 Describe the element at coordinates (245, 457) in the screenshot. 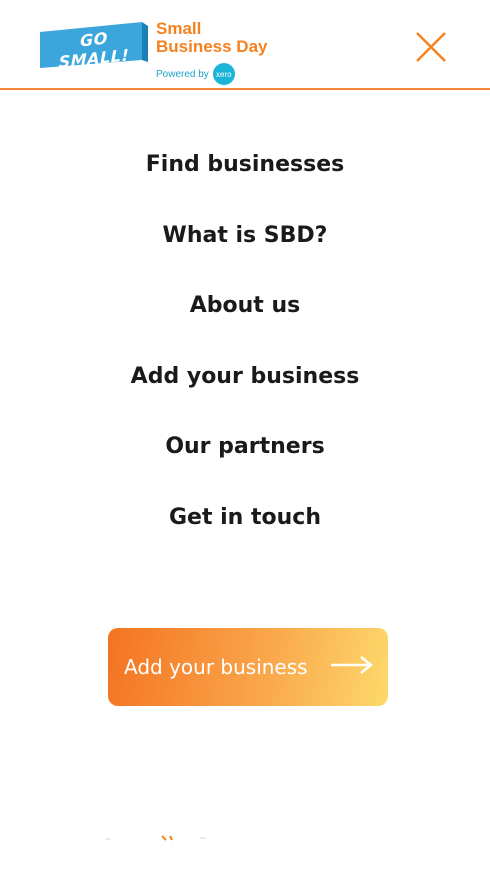

I see `nav-item-our-partners: Our partners` at that location.